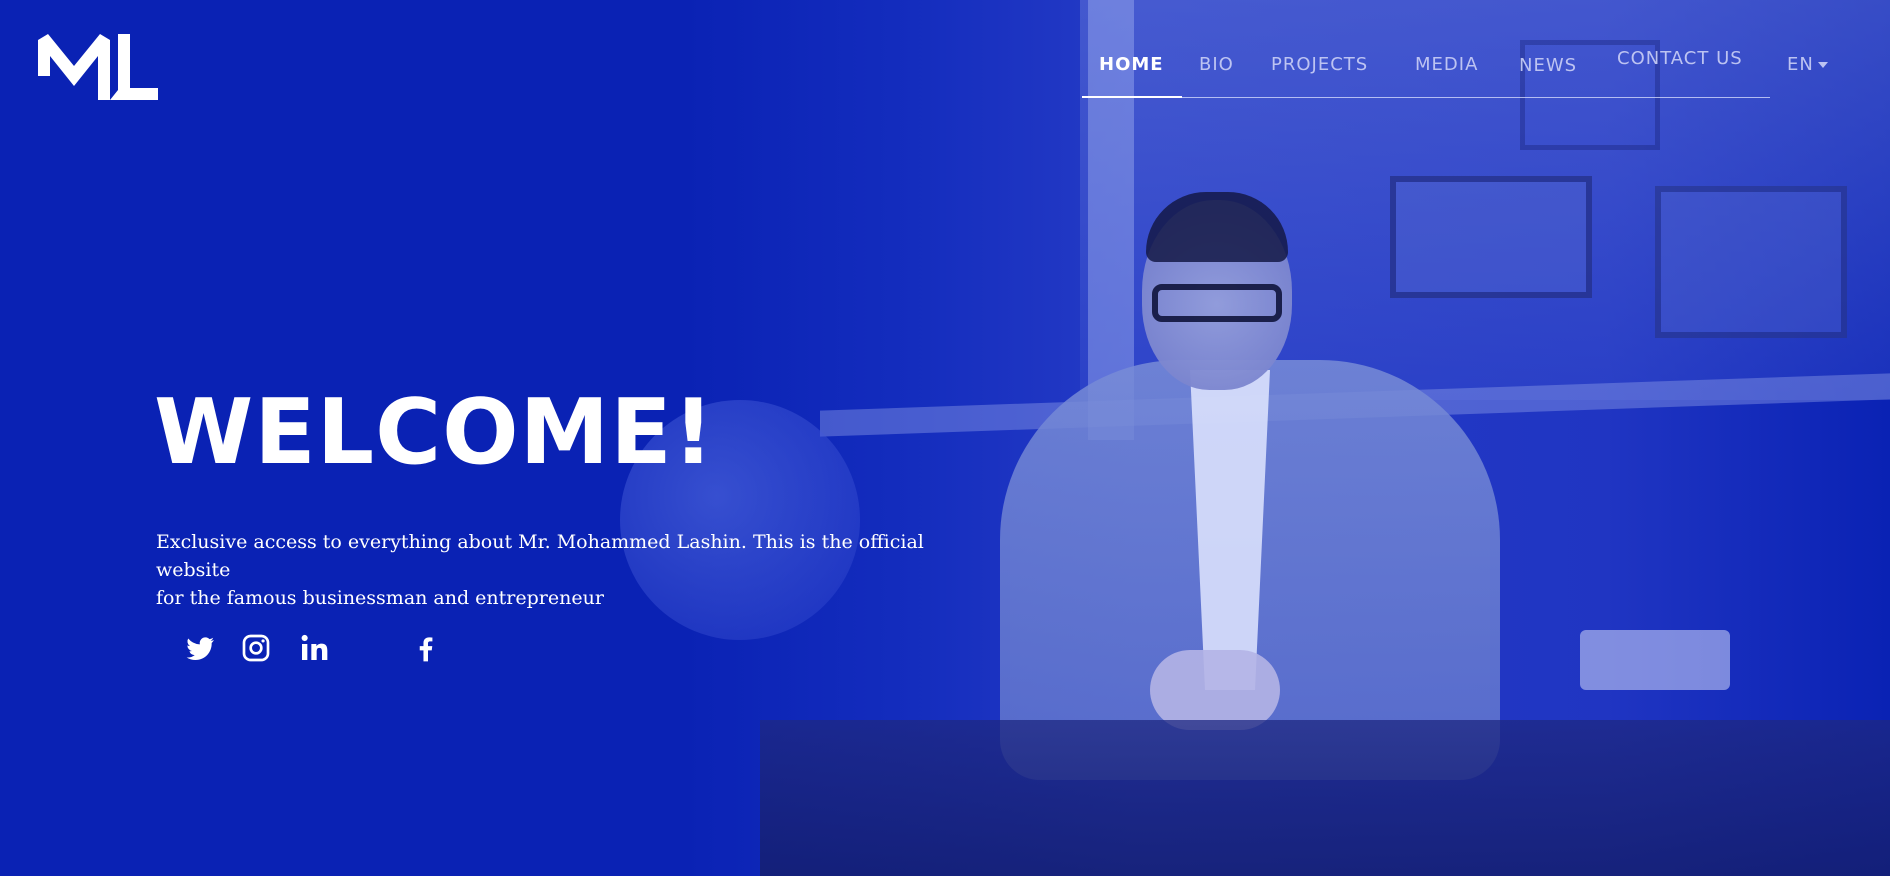 Image resolution: width=1890 pixels, height=876 pixels. What do you see at coordinates (1655, 660) in the screenshot?
I see `scene-model-airplane` at bounding box center [1655, 660].